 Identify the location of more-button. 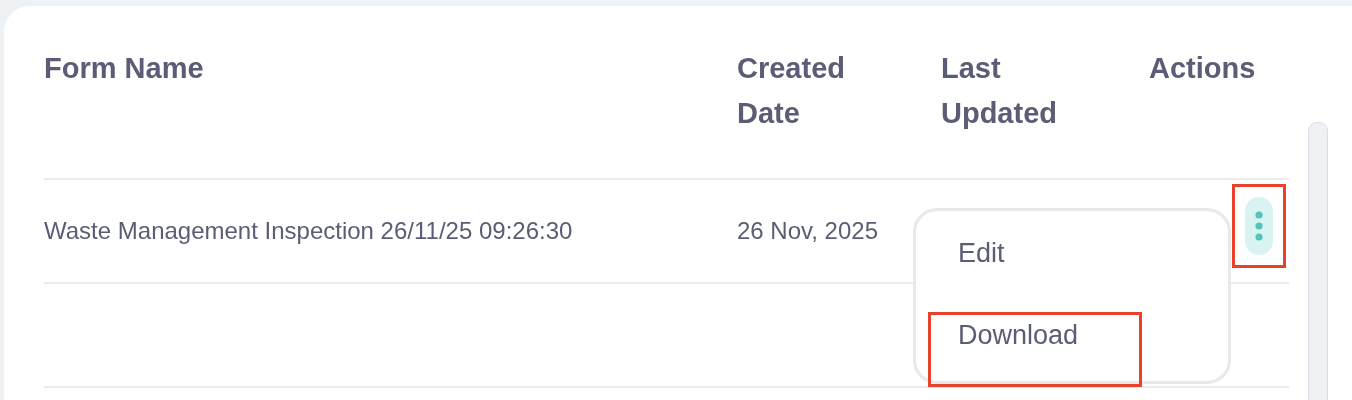
(1259, 226).